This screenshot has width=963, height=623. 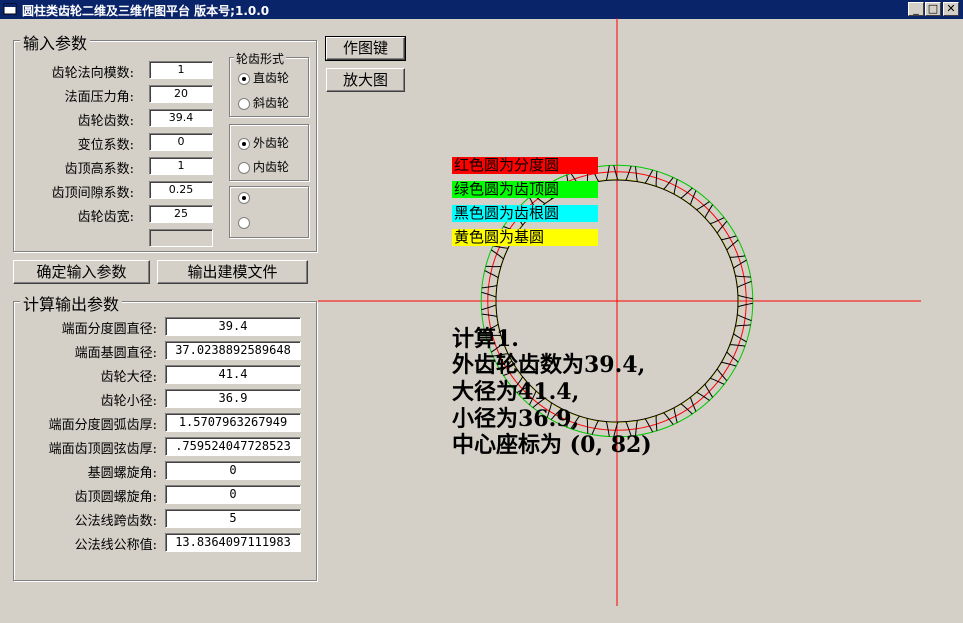 What do you see at coordinates (105, 145) in the screenshot?
I see `shift-coef-label: 变位系数:` at bounding box center [105, 145].